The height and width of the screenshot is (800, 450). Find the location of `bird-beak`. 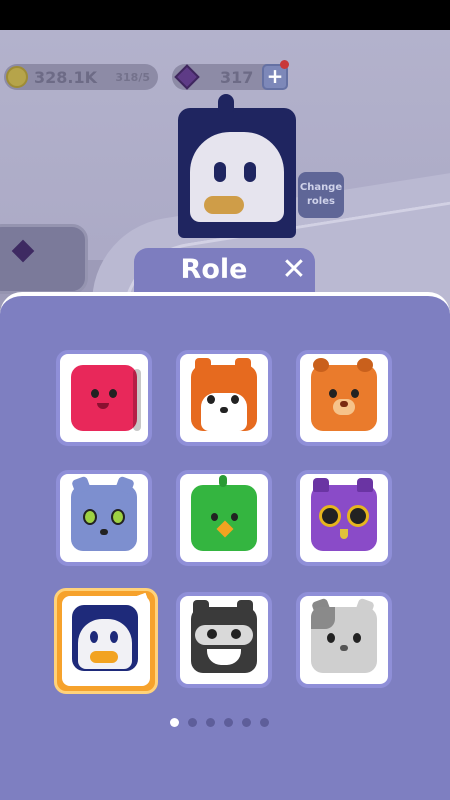

bird-beak is located at coordinates (225, 529).